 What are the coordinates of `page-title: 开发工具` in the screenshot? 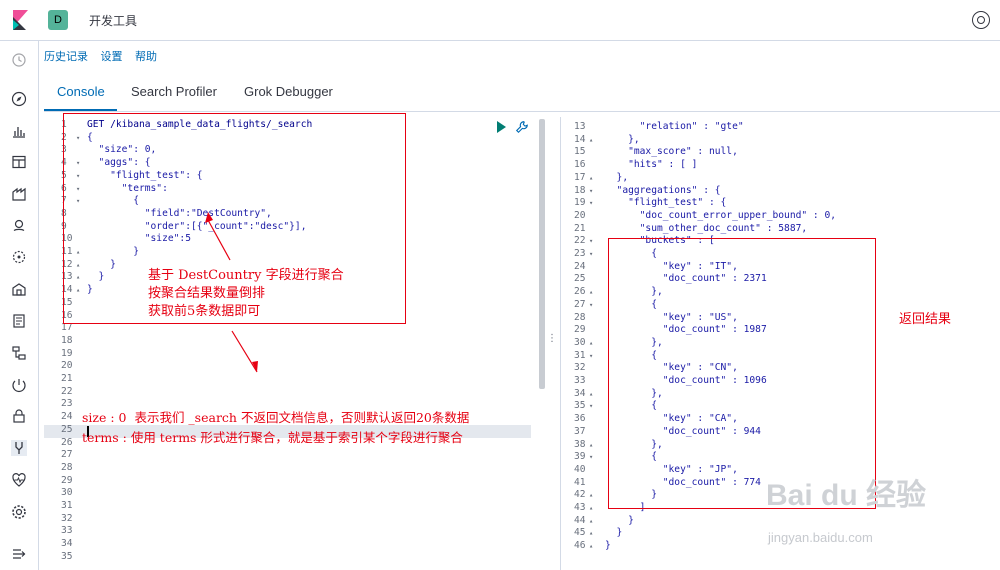 It's located at (113, 21).